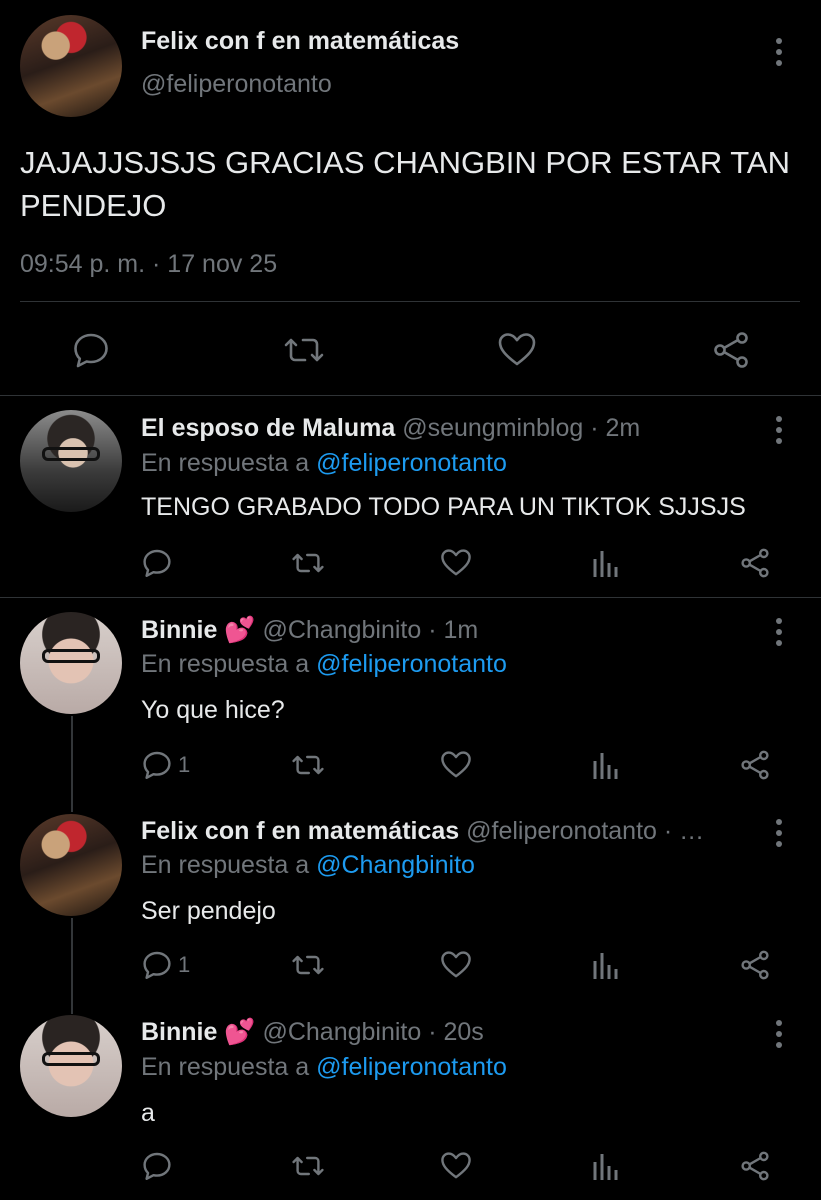  I want to click on reply-header: Binnie 💕 @Changbinito · 1m, so click(309, 630).